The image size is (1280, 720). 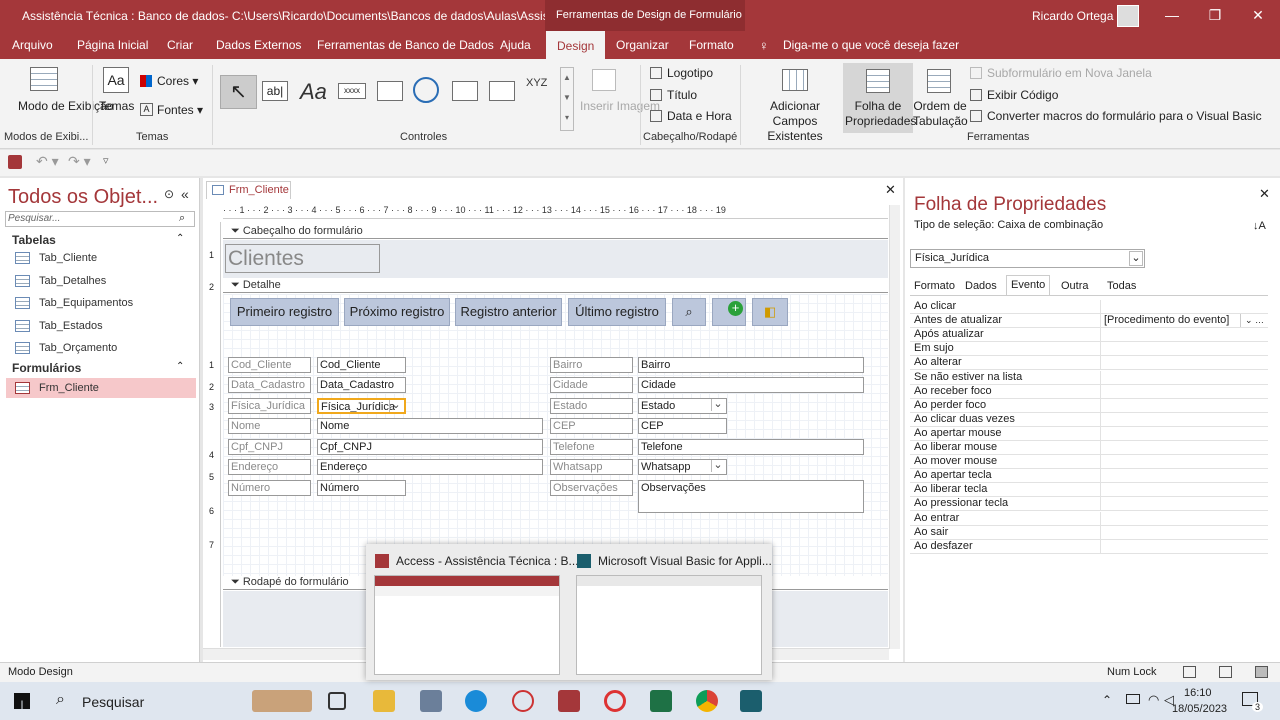 What do you see at coordinates (1089, 433) in the screenshot?
I see `property-row: Ao apertar mouse` at bounding box center [1089, 433].